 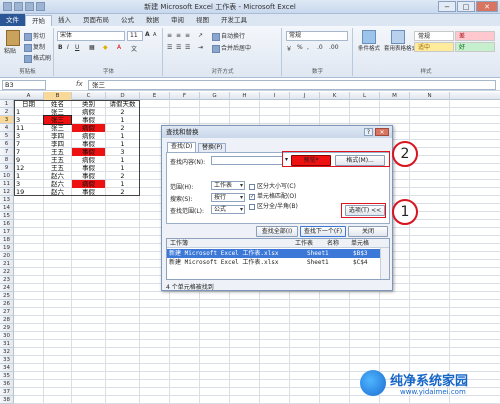 What do you see at coordinates (134, 48) in the screenshot?
I see `phonetic-icon: 文` at bounding box center [134, 48].